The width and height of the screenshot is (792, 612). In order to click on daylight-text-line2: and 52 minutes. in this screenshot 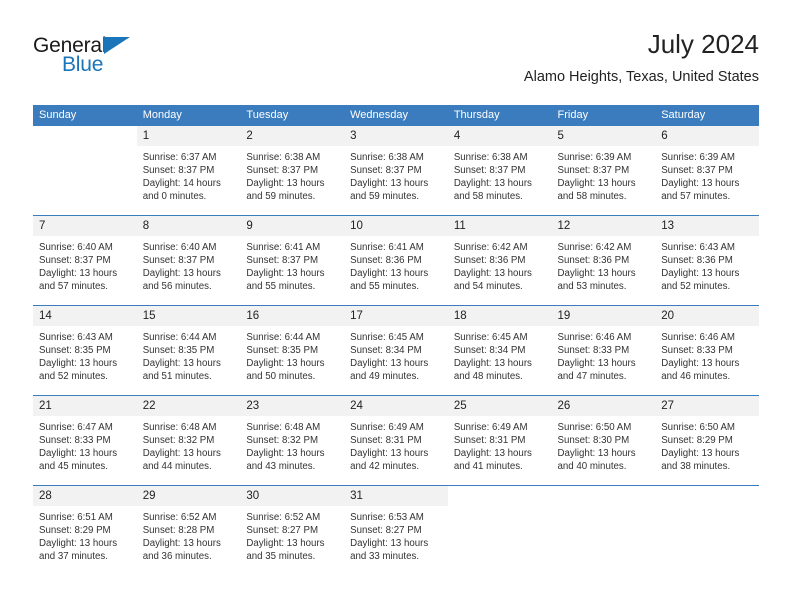, I will do `click(73, 377)`.